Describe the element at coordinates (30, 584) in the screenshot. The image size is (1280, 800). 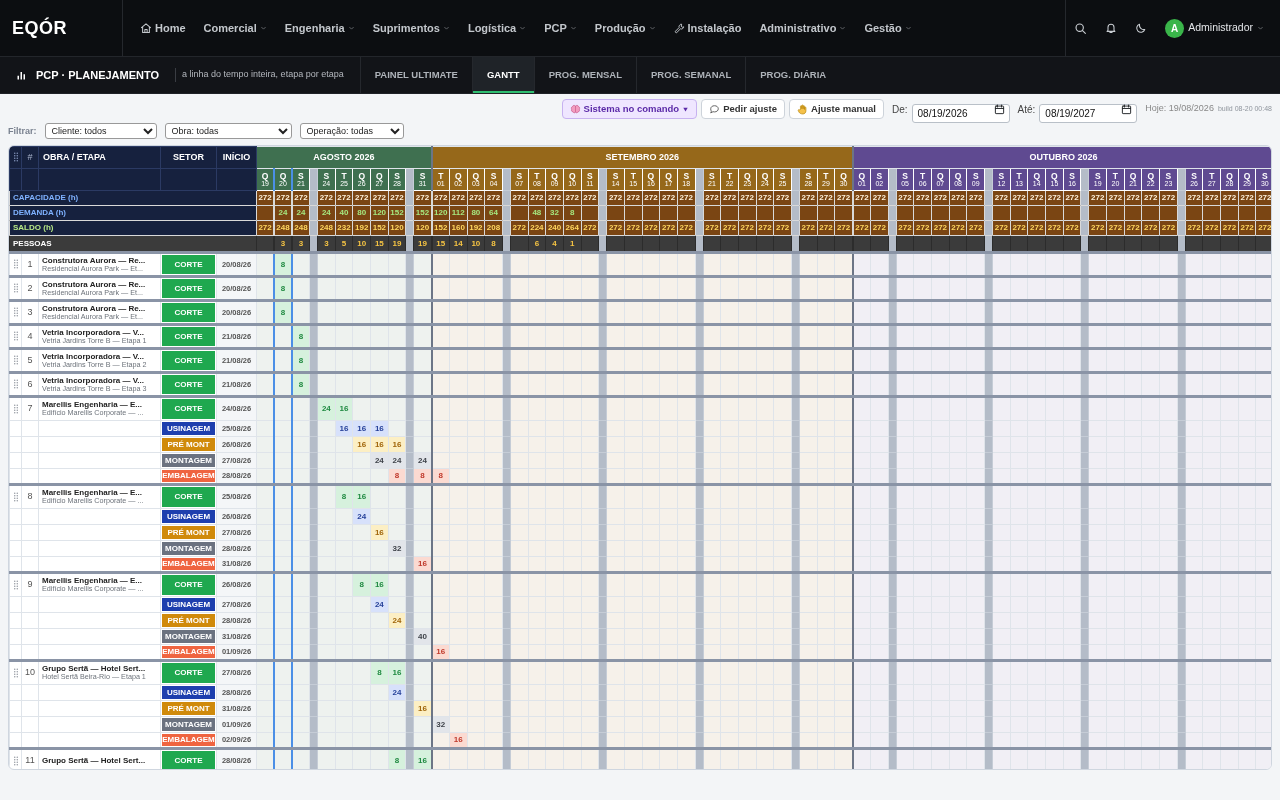
I see `row-number: 9` at that location.